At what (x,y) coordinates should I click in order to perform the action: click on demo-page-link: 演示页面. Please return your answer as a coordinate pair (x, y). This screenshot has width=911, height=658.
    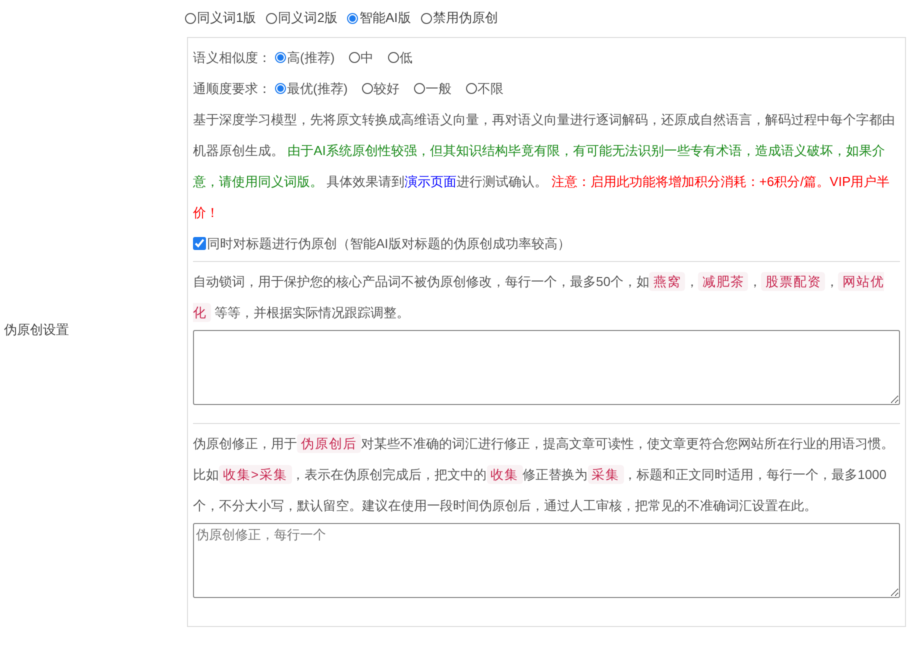
    Looking at the image, I should click on (430, 181).